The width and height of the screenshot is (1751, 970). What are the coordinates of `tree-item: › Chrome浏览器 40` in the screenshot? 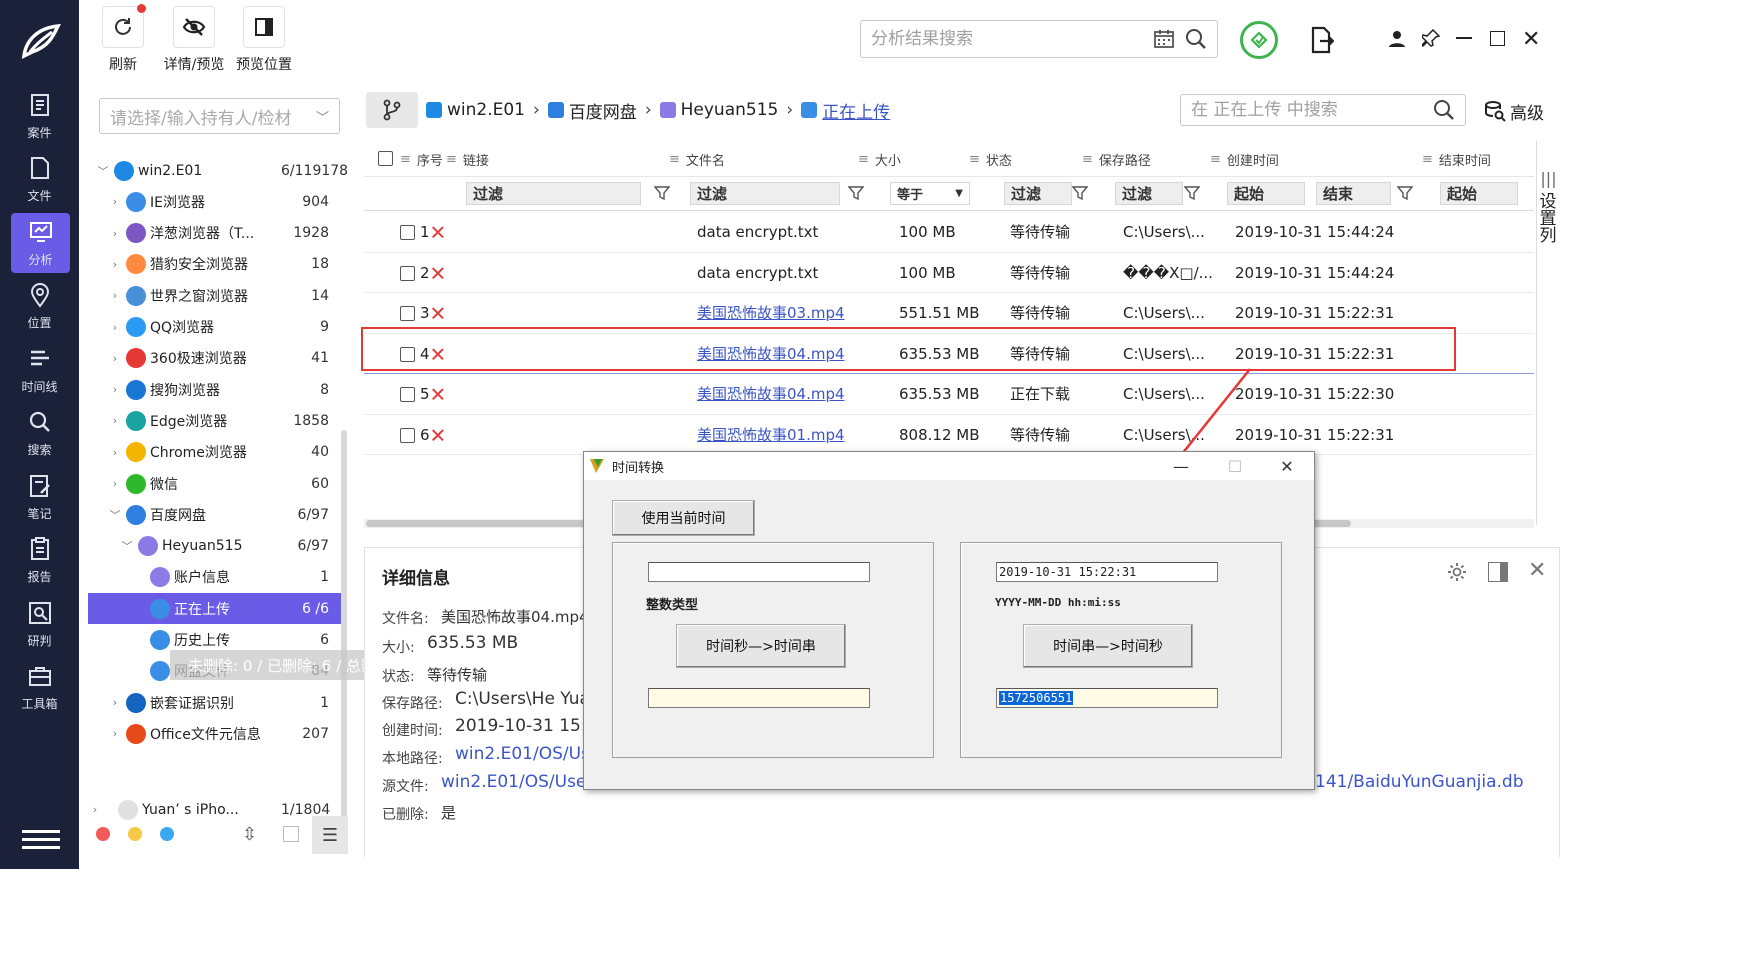 It's located at (214, 452).